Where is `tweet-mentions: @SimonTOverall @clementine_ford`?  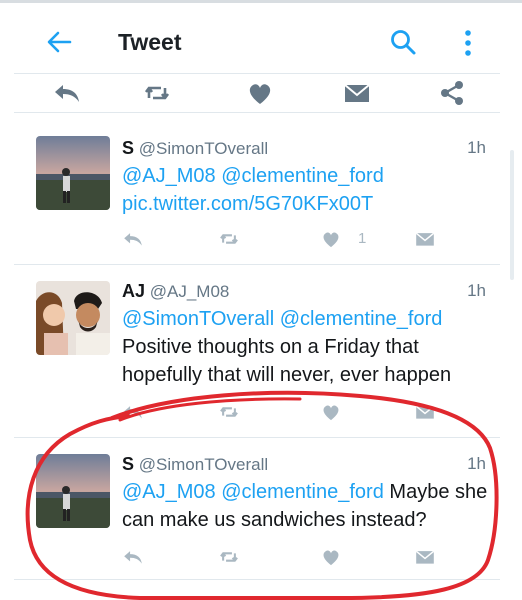 tweet-mentions: @SimonTOverall @clementine_ford is located at coordinates (308, 319).